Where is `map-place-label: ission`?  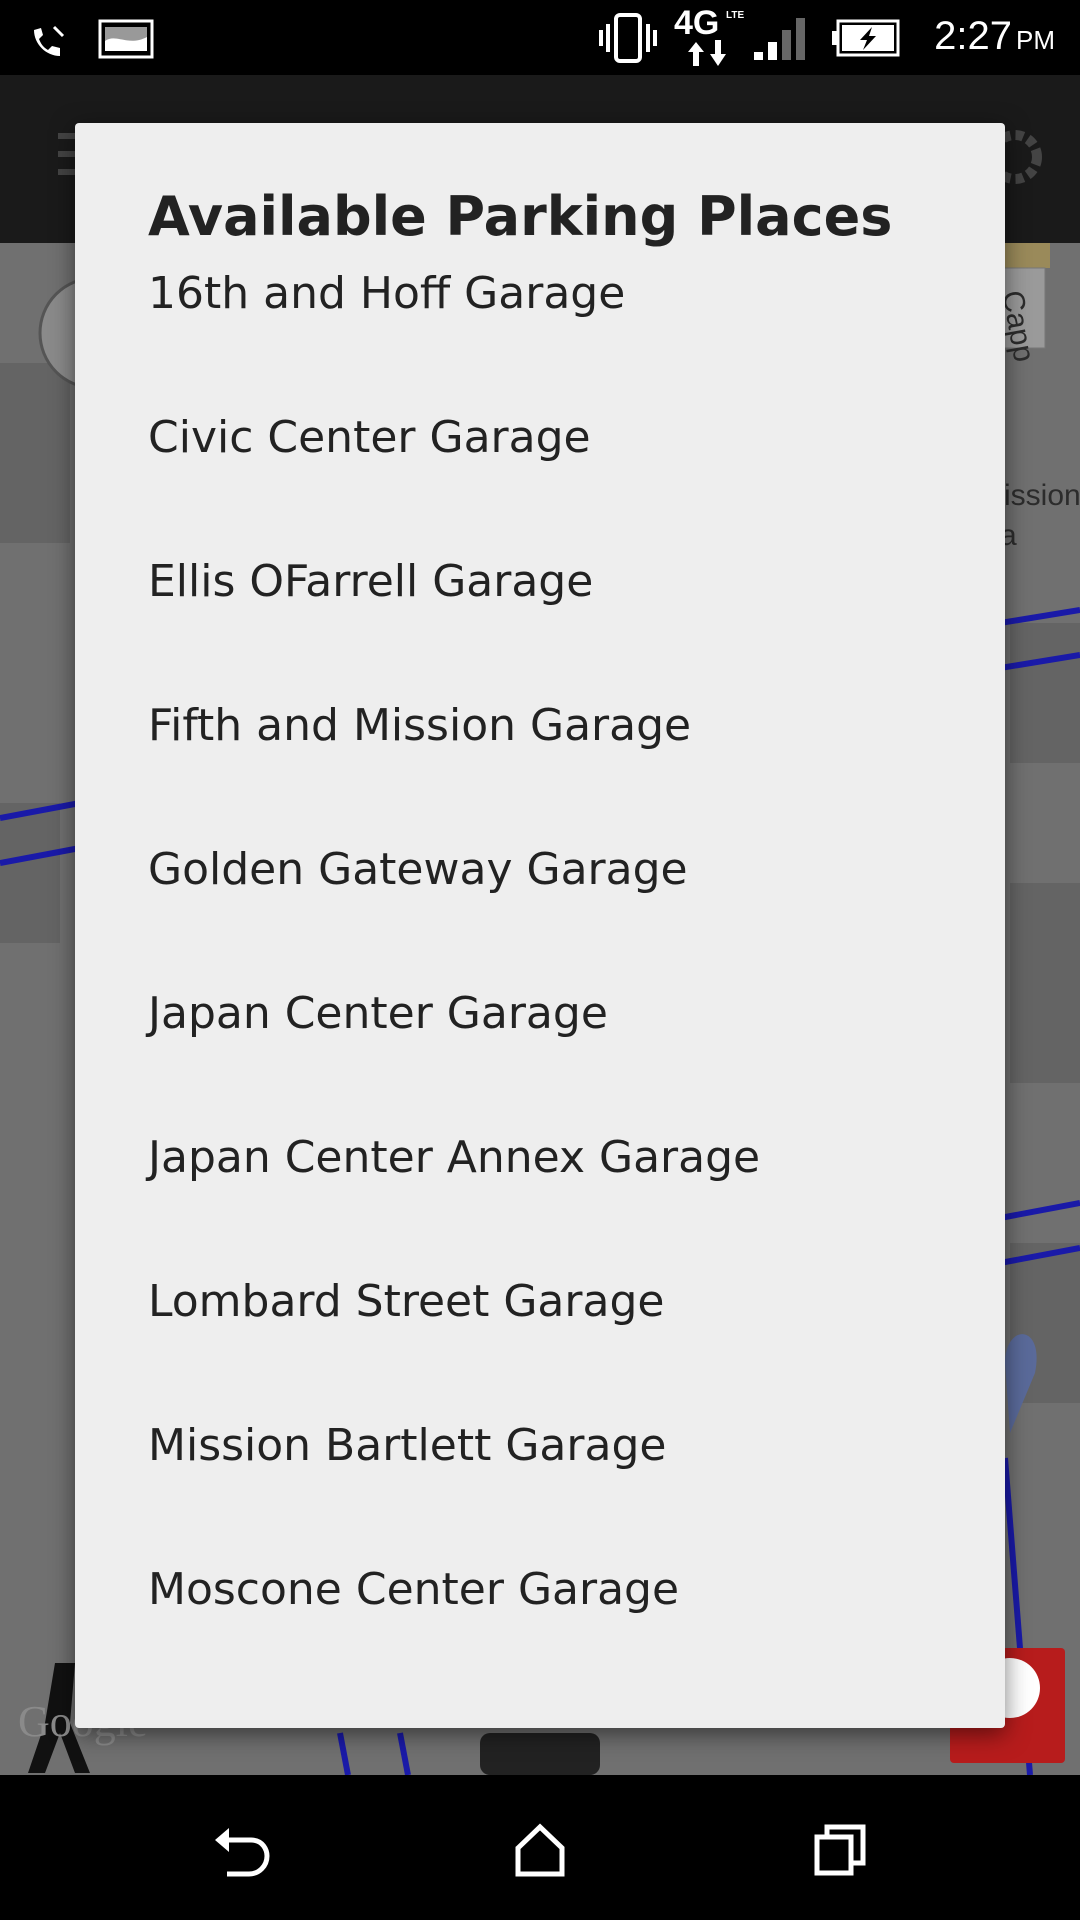
map-place-label: ission is located at coordinates (1042, 495).